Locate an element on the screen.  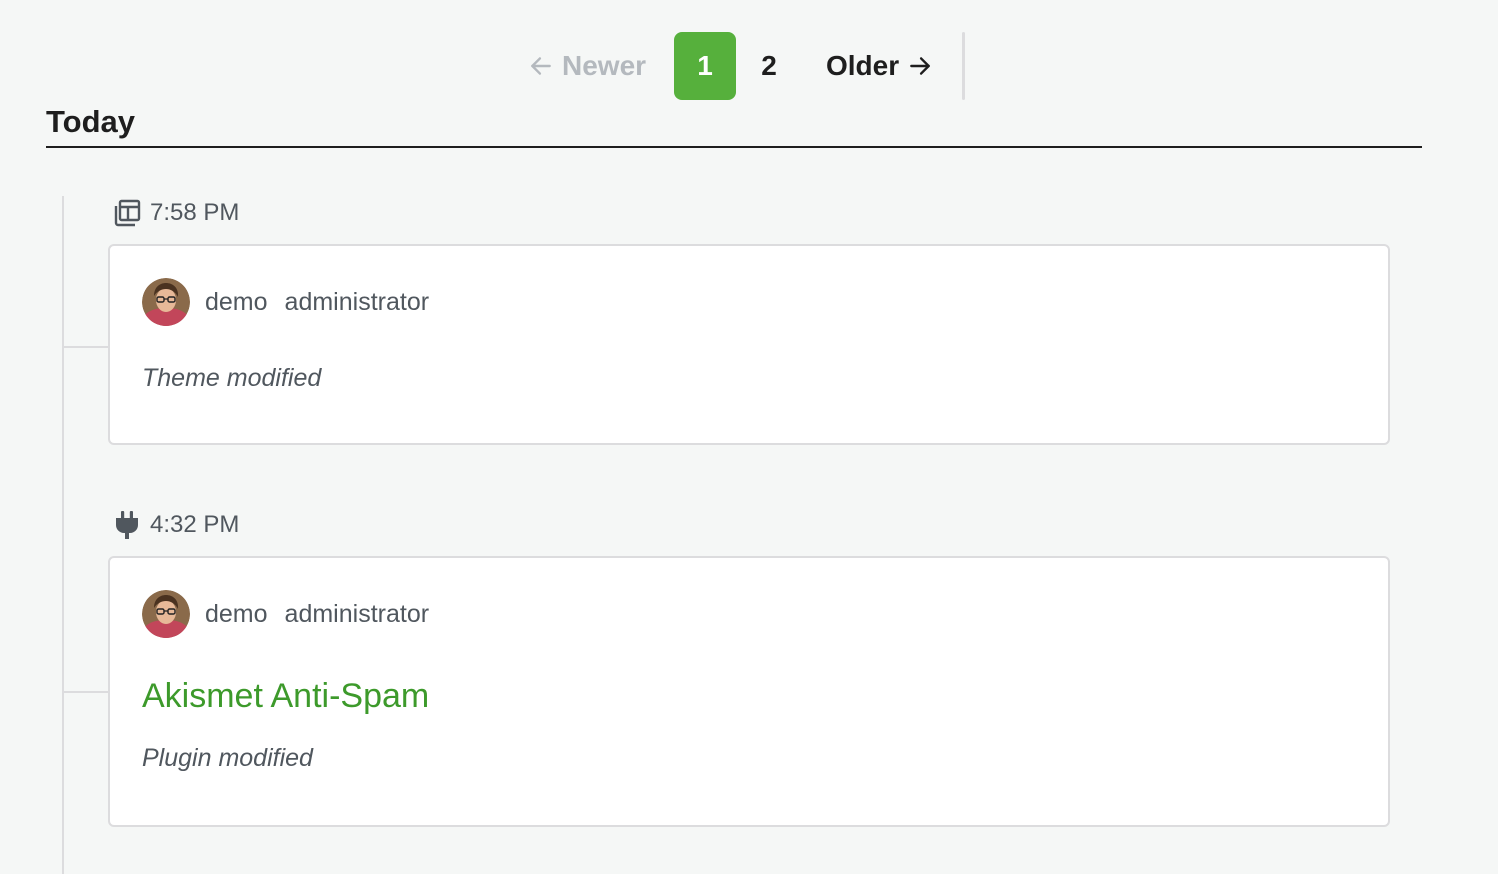
plugin-name-link: Akismet Anti-Spam is located at coordinates (285, 696).